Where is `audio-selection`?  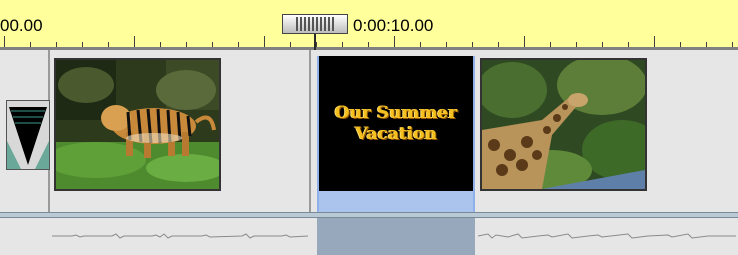
audio-selection is located at coordinates (396, 236).